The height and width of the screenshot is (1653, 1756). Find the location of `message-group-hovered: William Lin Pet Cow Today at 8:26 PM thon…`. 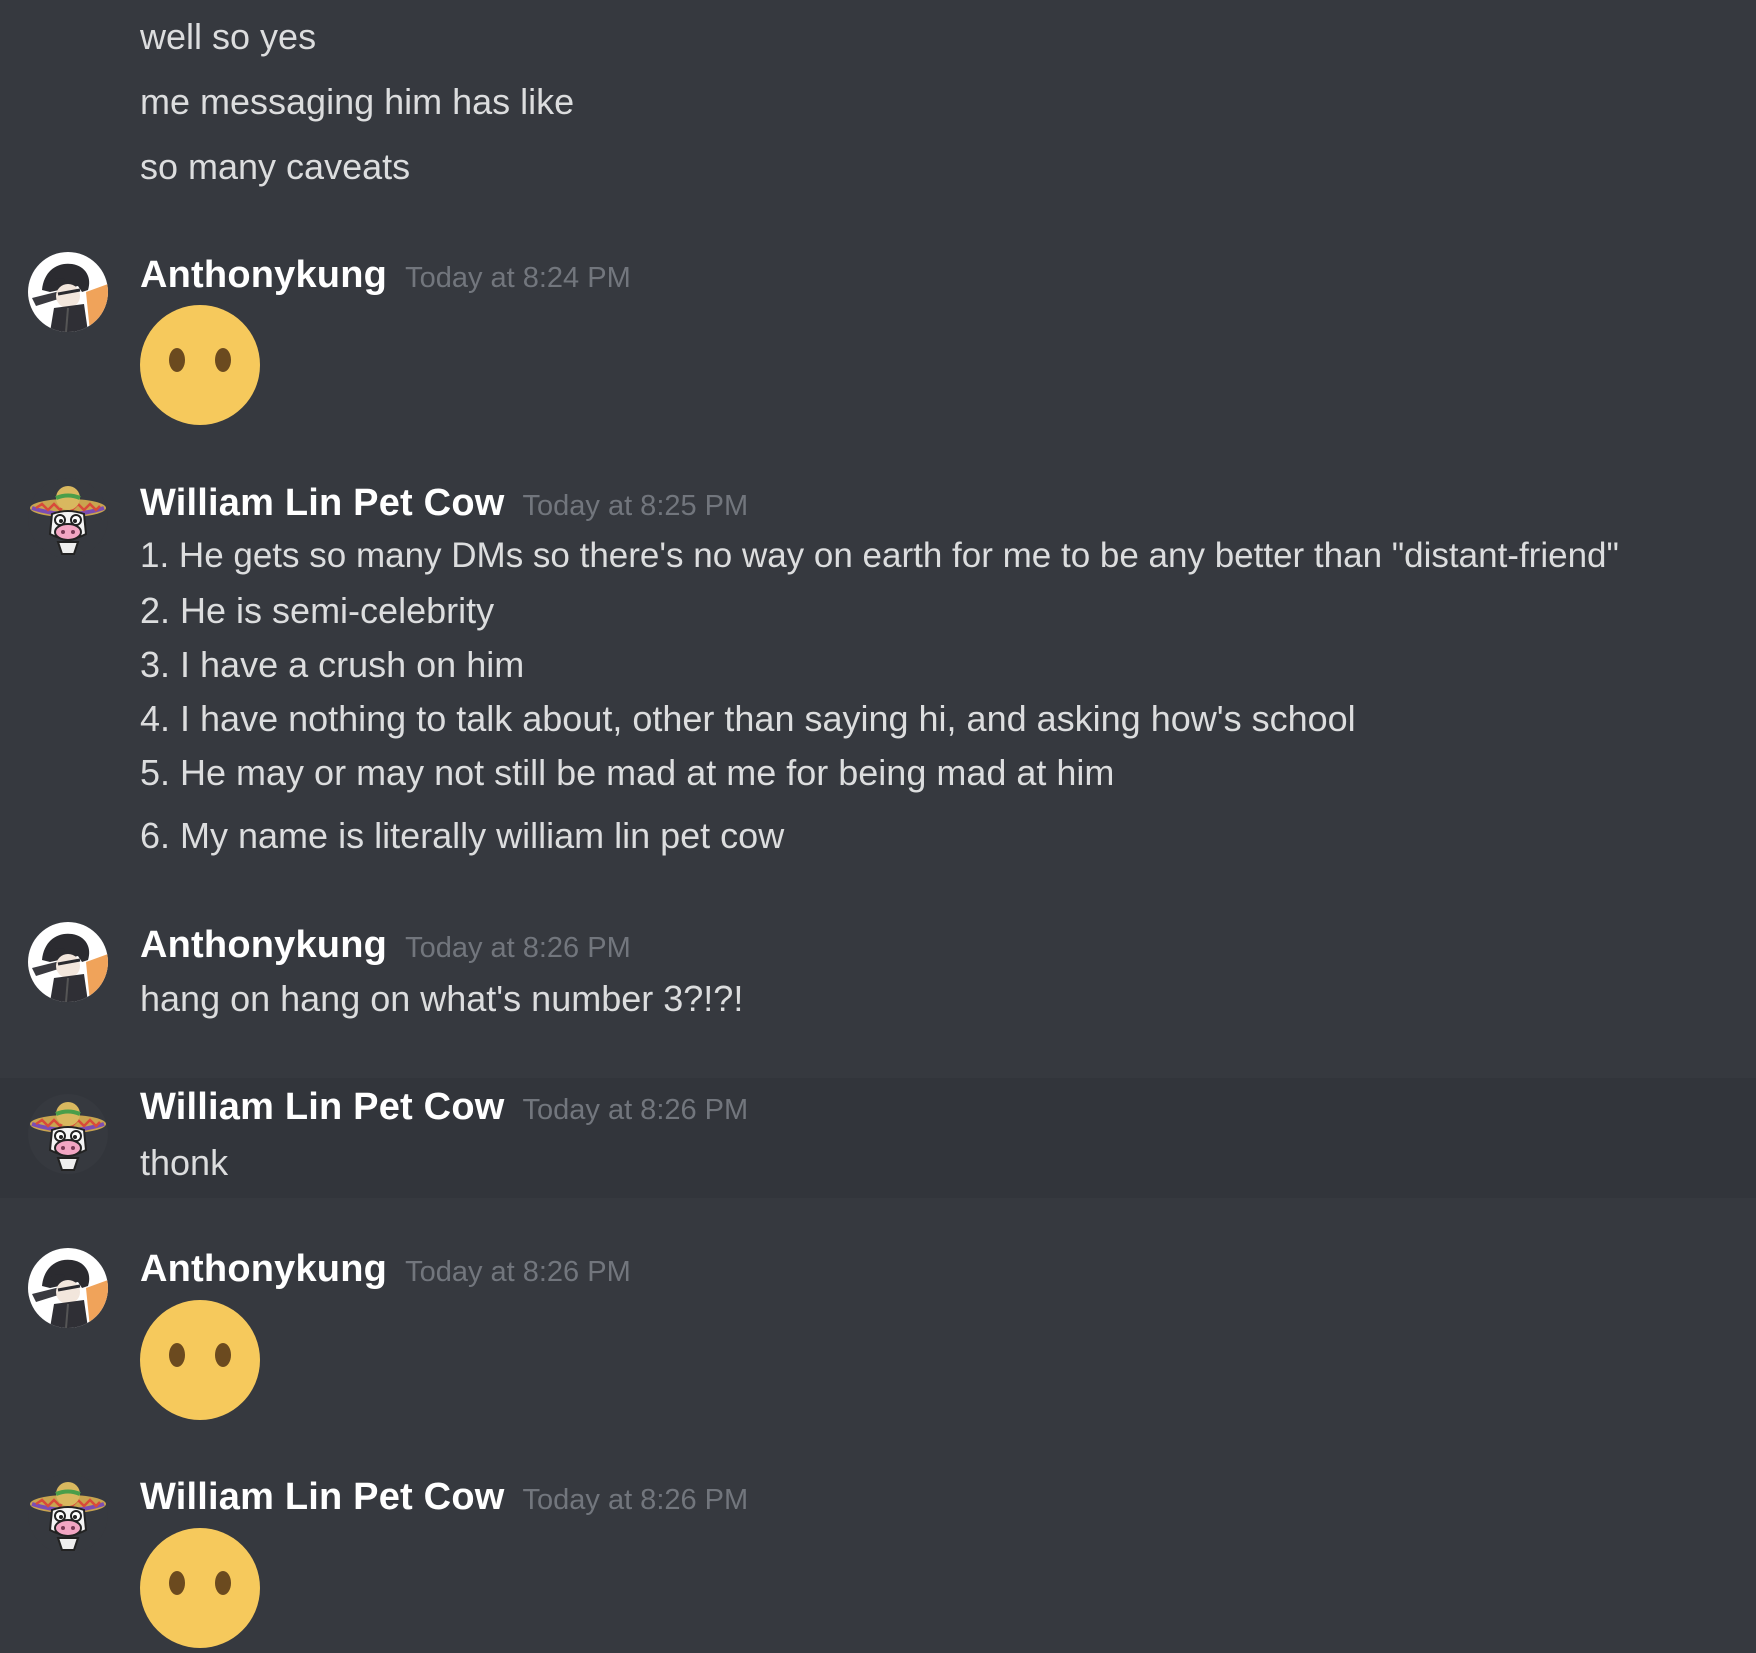

message-group-hovered: William Lin Pet Cow Today at 8:26 PM thon… is located at coordinates (878, 1138).